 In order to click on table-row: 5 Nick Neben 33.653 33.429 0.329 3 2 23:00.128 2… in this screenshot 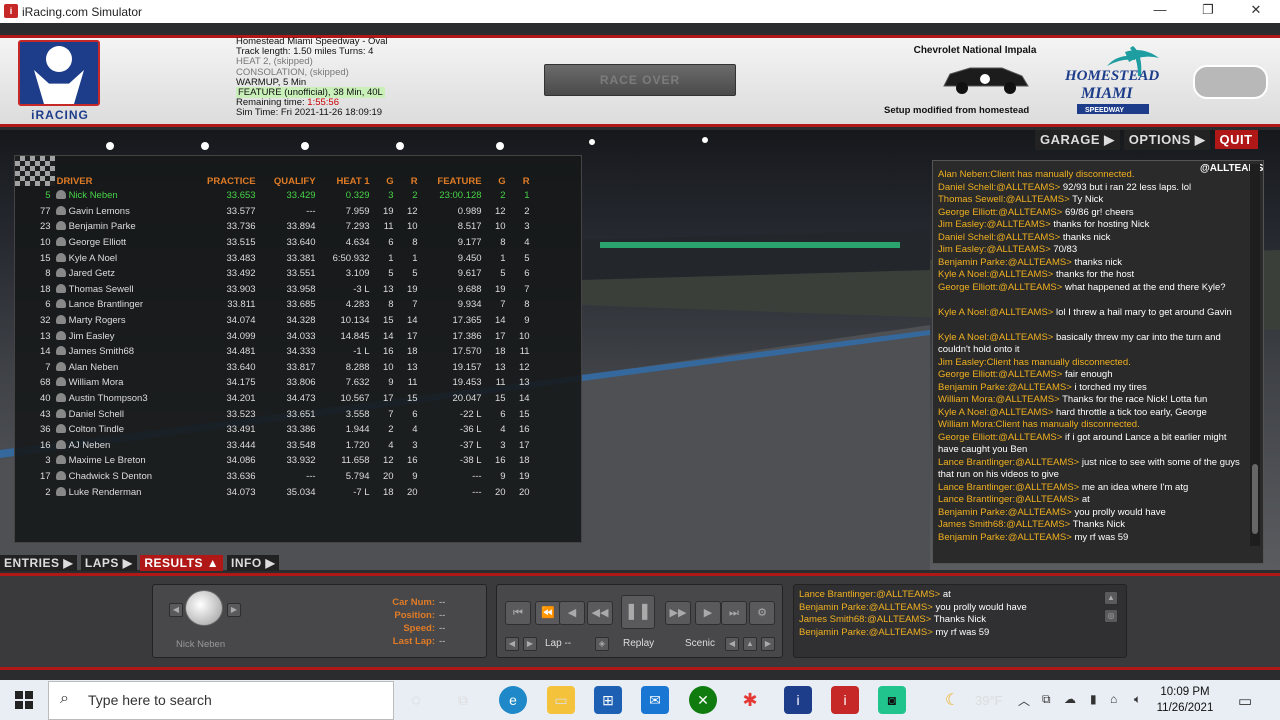, I will do `click(285, 196)`.